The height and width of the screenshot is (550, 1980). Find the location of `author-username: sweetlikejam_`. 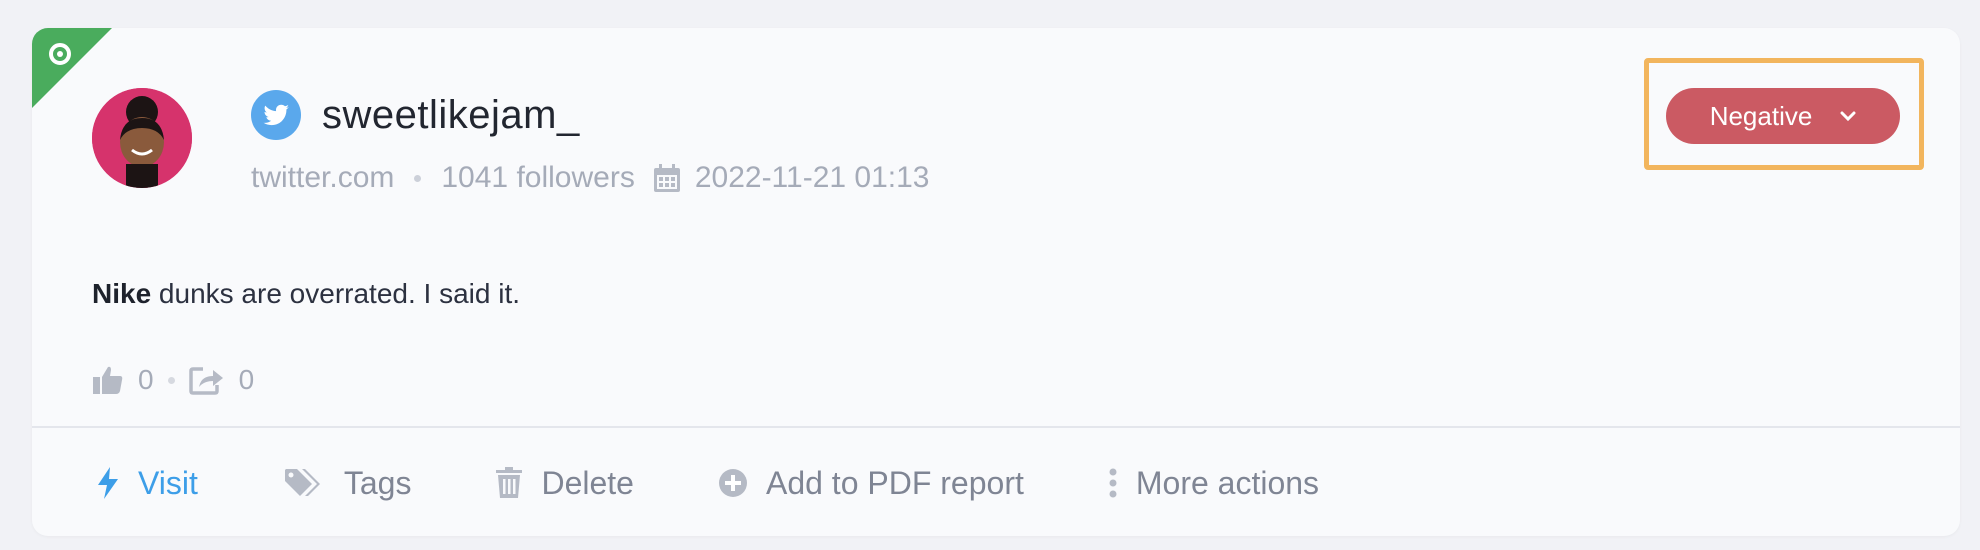

author-username: sweetlikejam_ is located at coordinates (451, 115).